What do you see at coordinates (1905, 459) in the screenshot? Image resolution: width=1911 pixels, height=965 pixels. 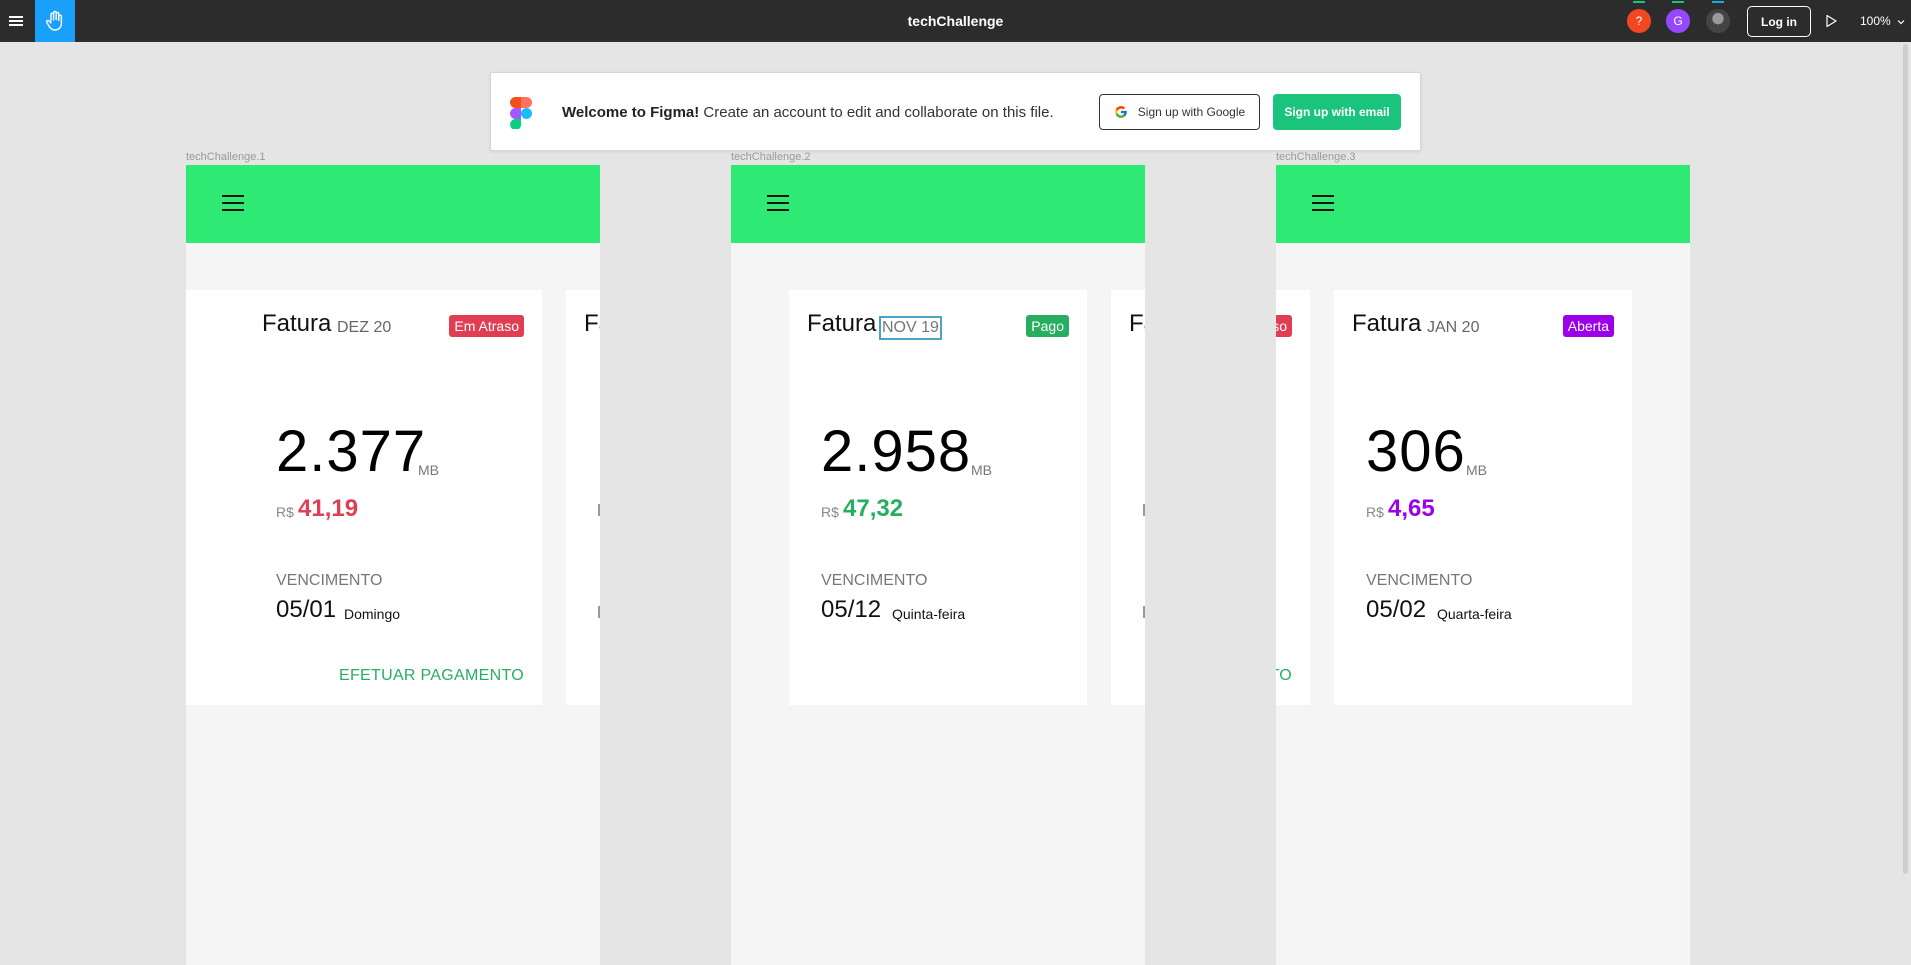 I see `scrollbar` at bounding box center [1905, 459].